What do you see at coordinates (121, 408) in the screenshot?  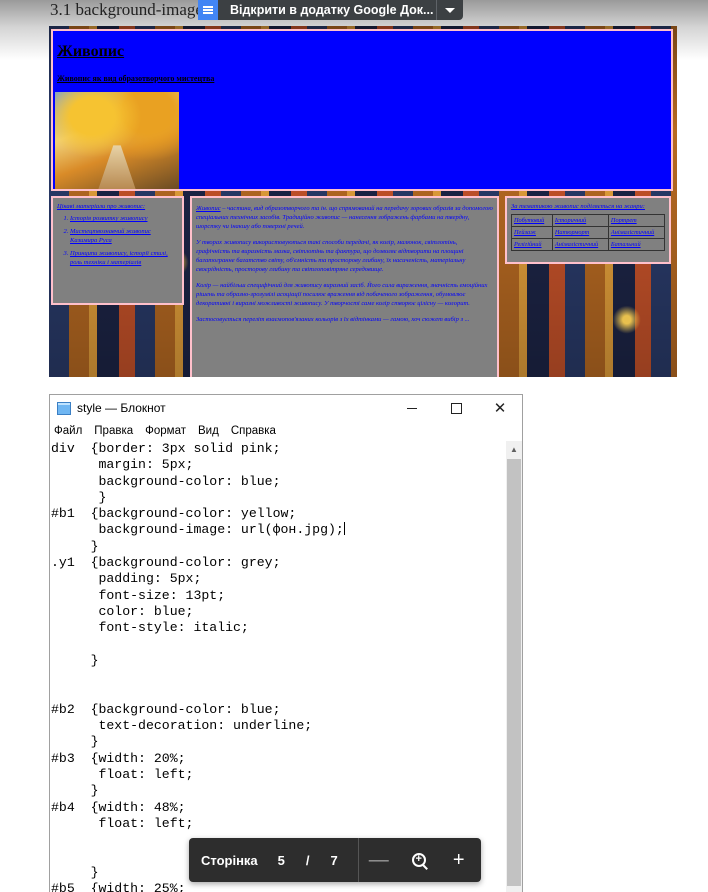 I see `window-title: style — Блокнот` at bounding box center [121, 408].